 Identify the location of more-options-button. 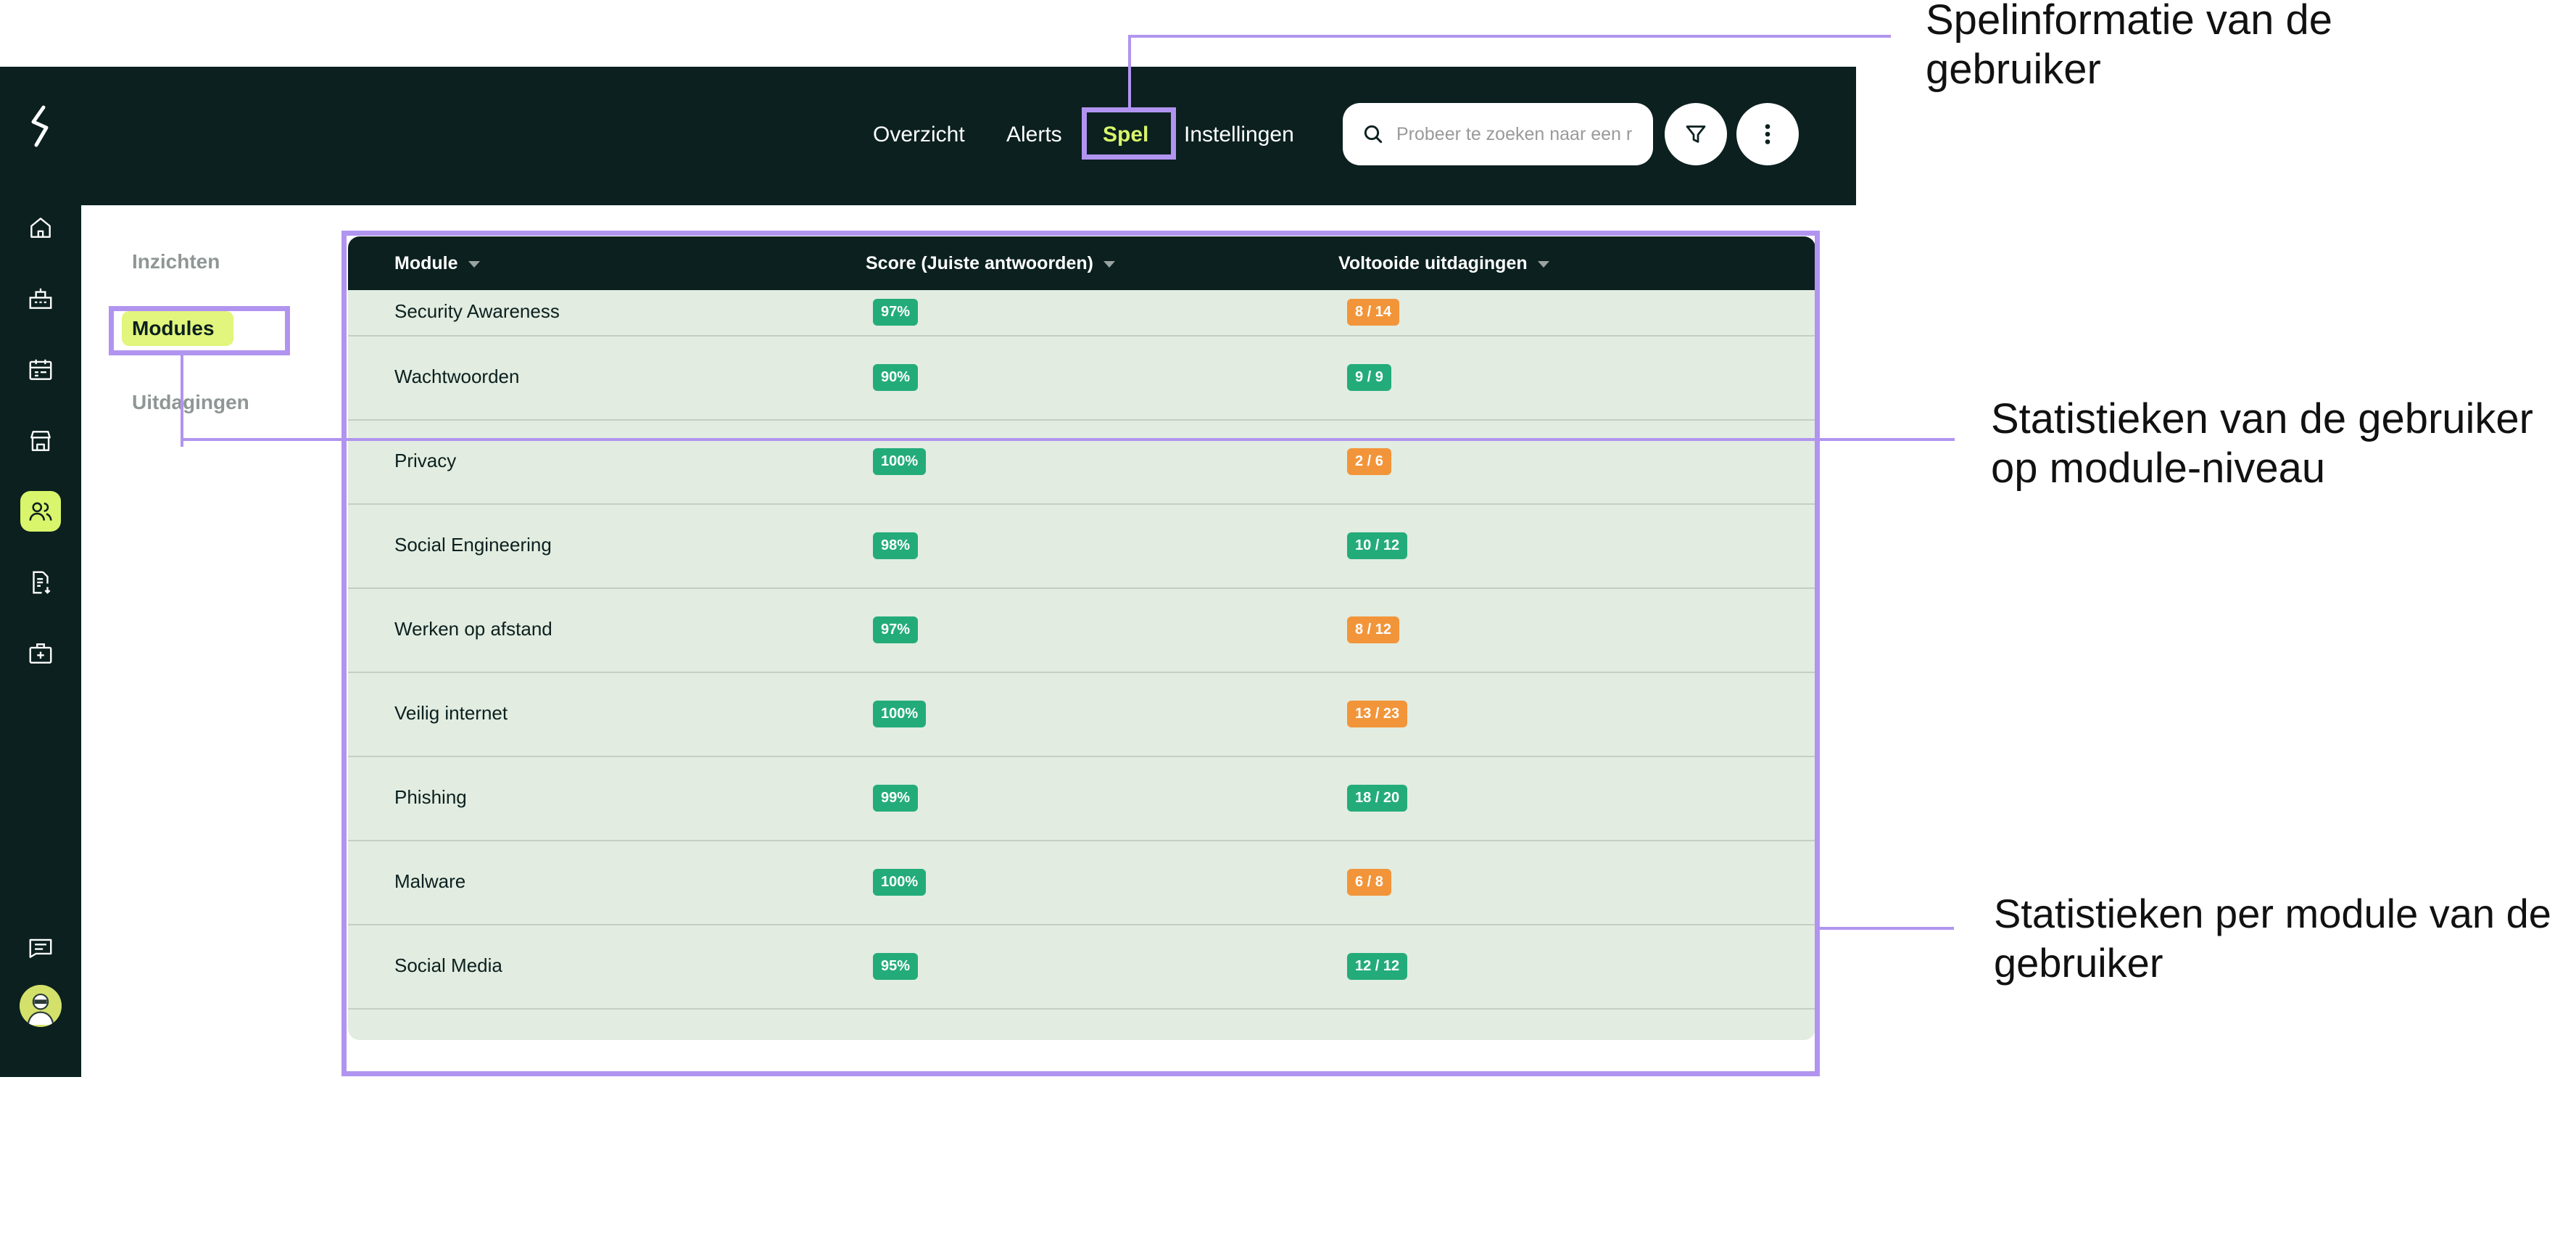
(1767, 134).